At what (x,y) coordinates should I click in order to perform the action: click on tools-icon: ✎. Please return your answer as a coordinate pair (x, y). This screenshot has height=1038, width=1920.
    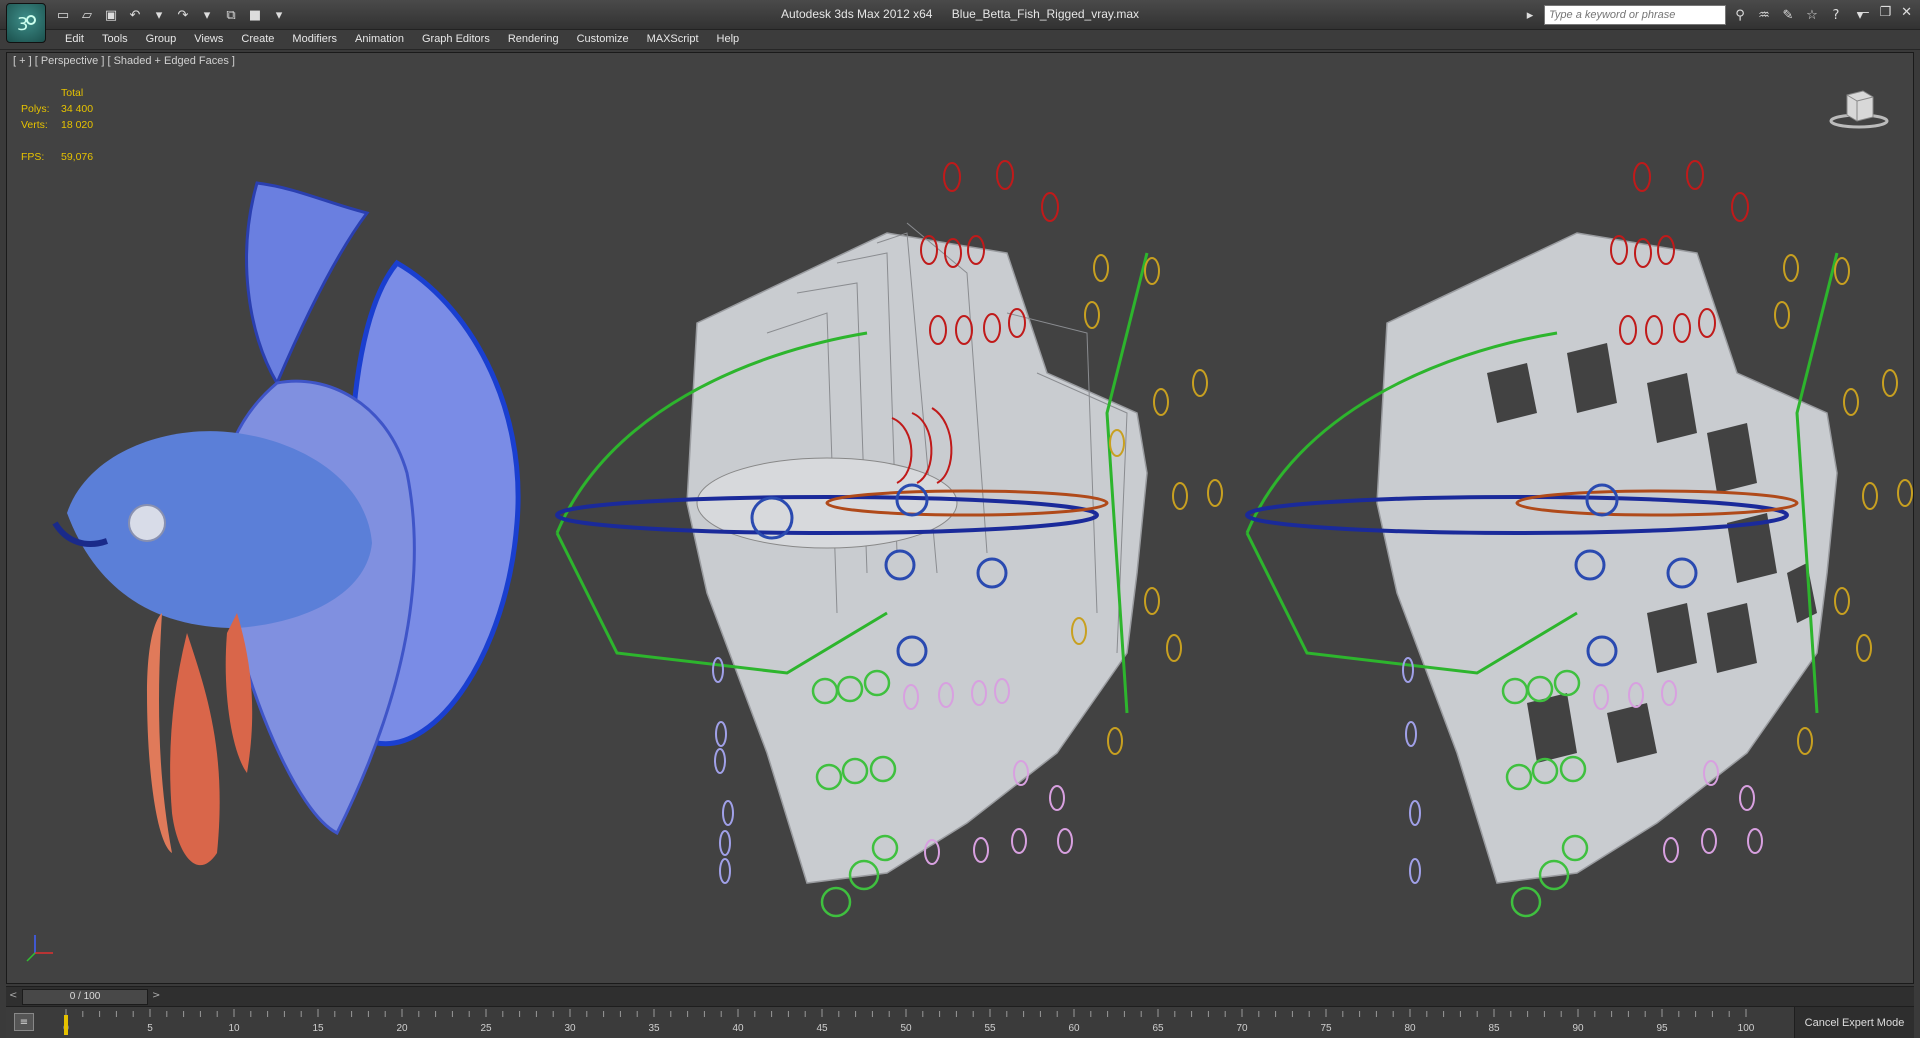
    Looking at the image, I should click on (1788, 15).